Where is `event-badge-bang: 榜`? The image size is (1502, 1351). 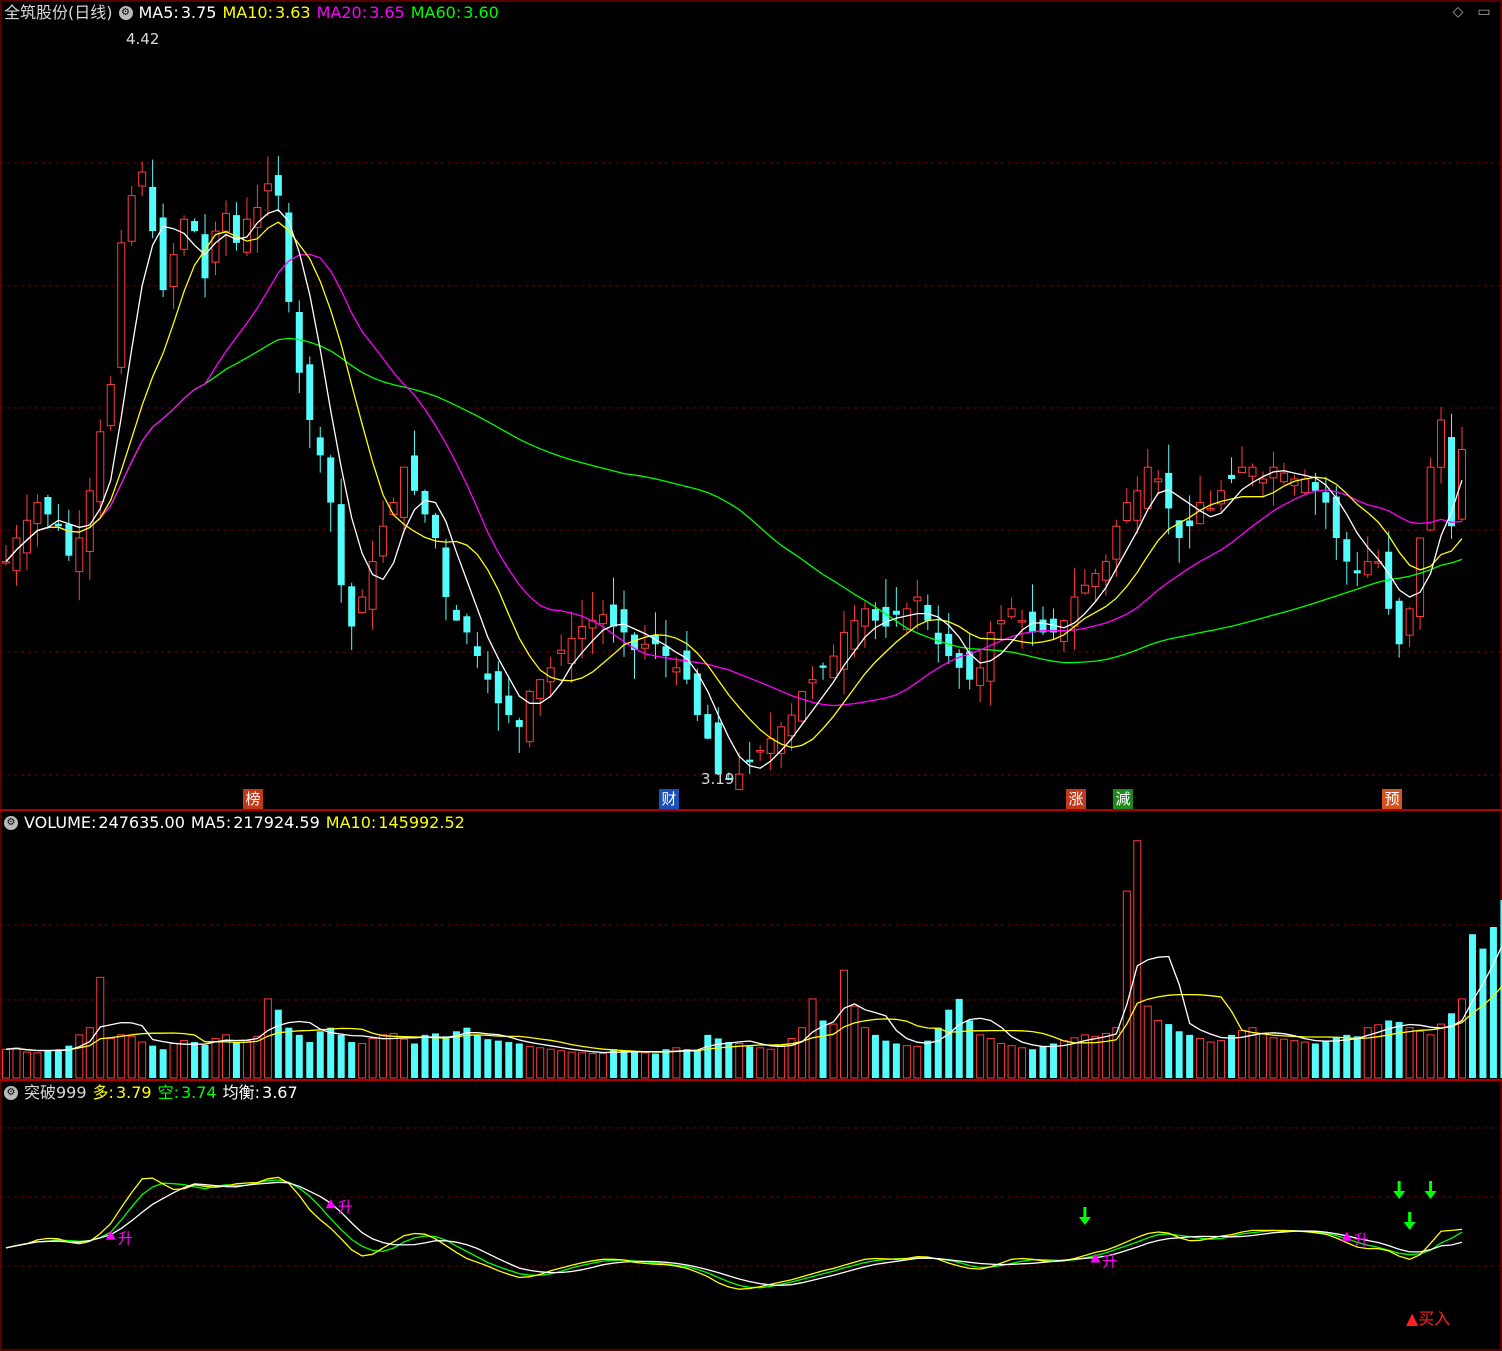 event-badge-bang: 榜 is located at coordinates (253, 799).